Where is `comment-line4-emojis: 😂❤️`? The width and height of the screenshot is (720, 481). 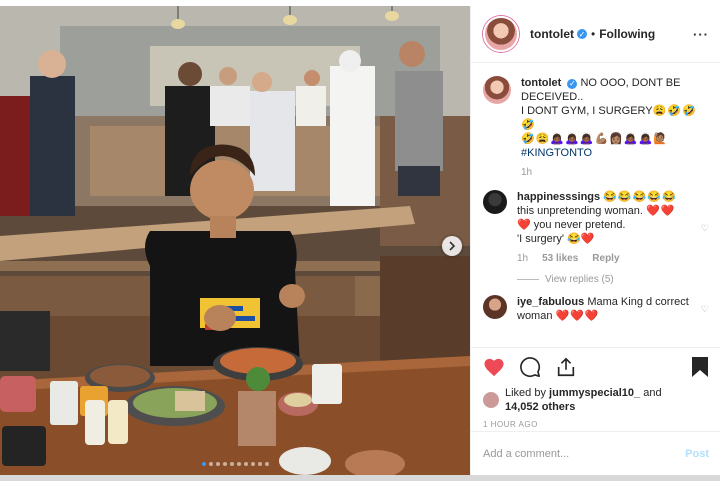
comment-line4-emojis: 😂❤️ is located at coordinates (581, 239).